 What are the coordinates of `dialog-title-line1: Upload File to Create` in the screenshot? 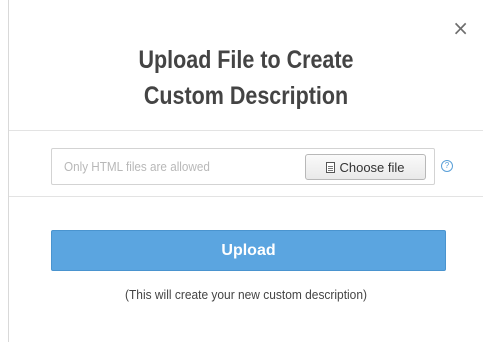 It's located at (246, 60).